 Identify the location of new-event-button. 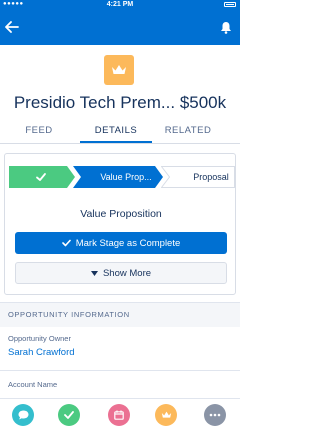
(119, 415).